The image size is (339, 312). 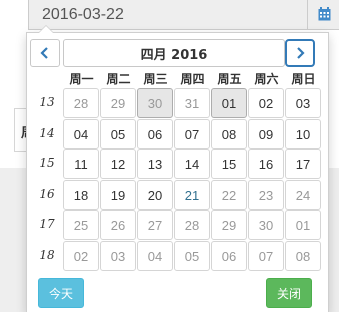 I want to click on day-cell: 11, so click(x=81, y=164).